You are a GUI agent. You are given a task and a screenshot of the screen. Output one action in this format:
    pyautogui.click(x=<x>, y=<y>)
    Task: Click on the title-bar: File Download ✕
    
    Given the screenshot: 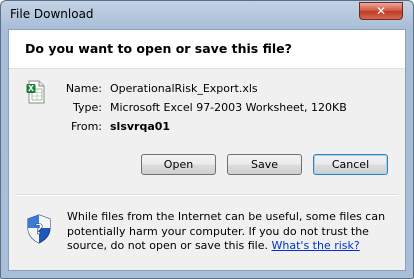 What is the action you would take?
    pyautogui.click(x=207, y=15)
    